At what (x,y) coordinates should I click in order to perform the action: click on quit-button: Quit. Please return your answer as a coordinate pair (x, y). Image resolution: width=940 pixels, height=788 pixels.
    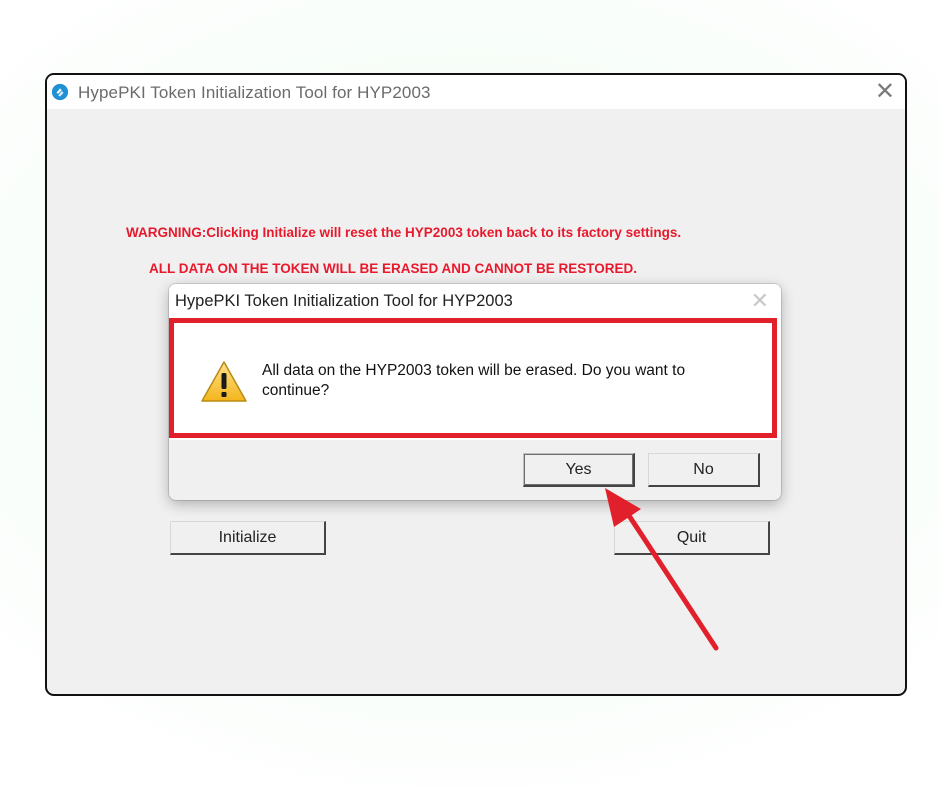
    Looking at the image, I should click on (692, 538).